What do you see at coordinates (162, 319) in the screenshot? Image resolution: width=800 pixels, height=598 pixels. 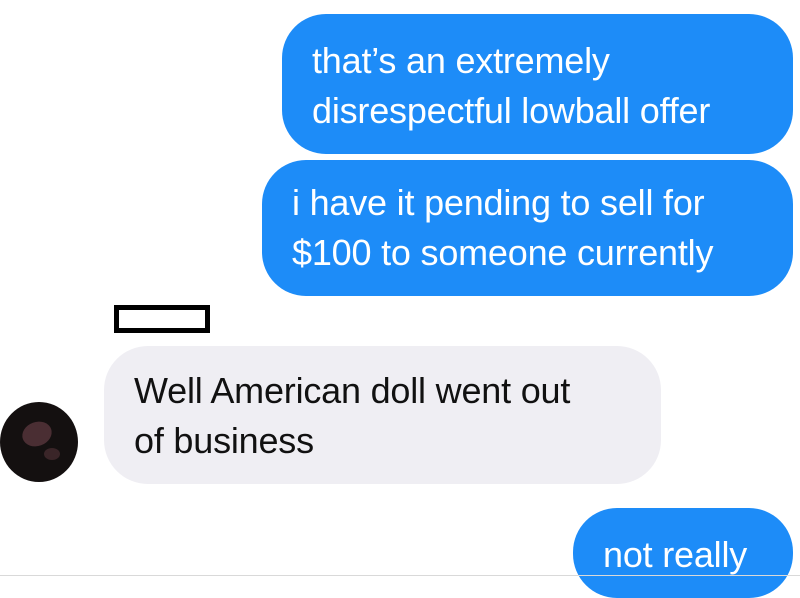 I see `redacted-sender-name` at bounding box center [162, 319].